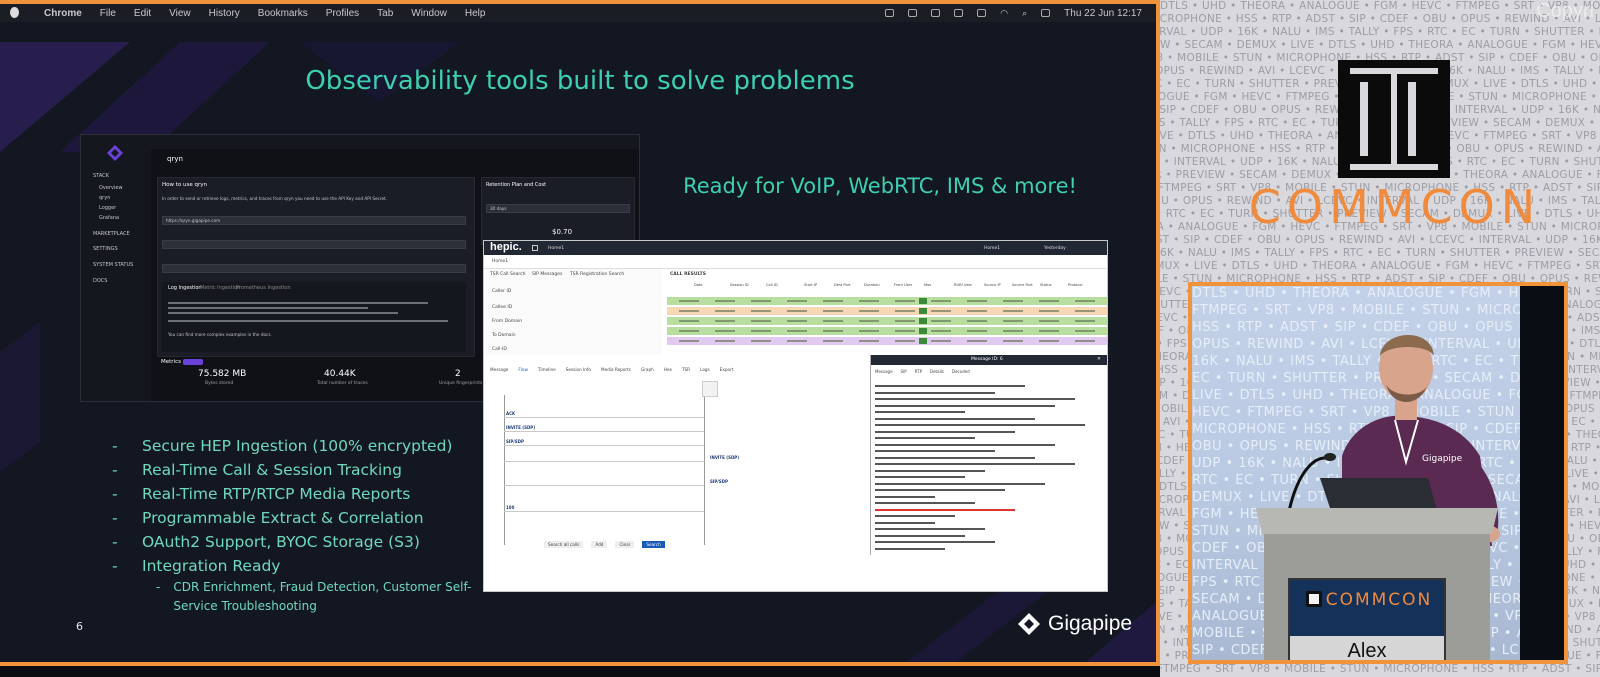 This screenshot has height=677, width=1600. Describe the element at coordinates (14, 12) in the screenshot. I see `apple-icon` at that location.